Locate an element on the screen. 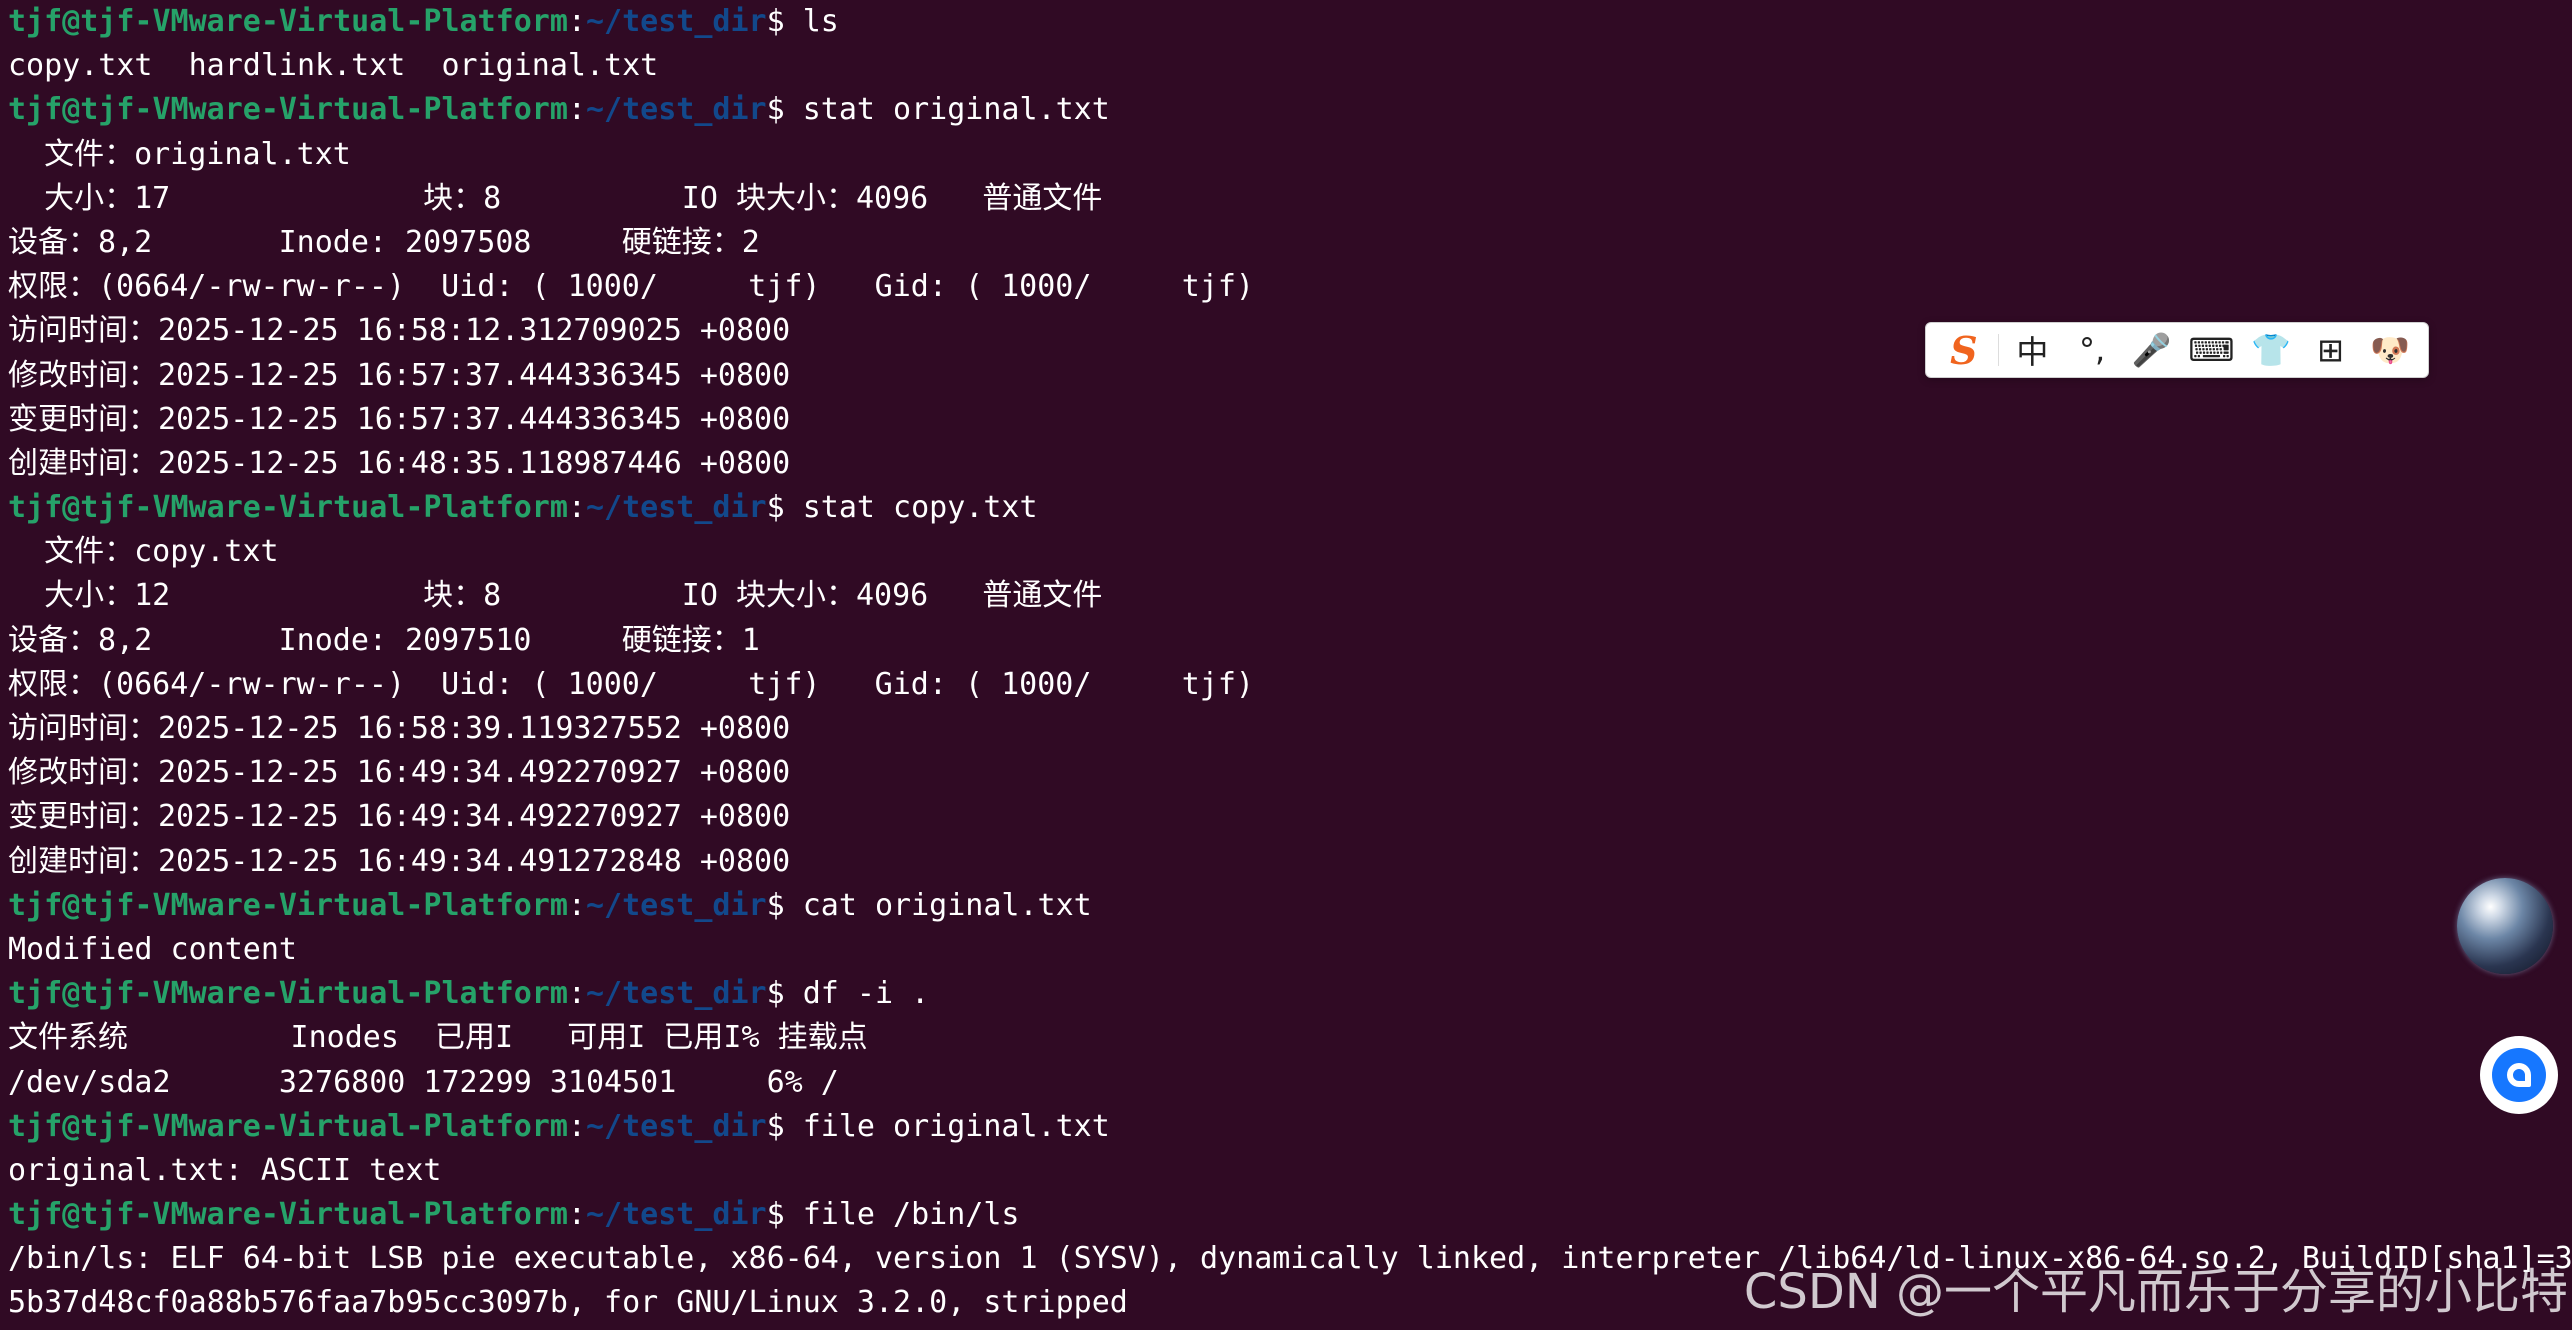 The width and height of the screenshot is (2572, 1330). command-text: cat original.txt is located at coordinates (947, 905).